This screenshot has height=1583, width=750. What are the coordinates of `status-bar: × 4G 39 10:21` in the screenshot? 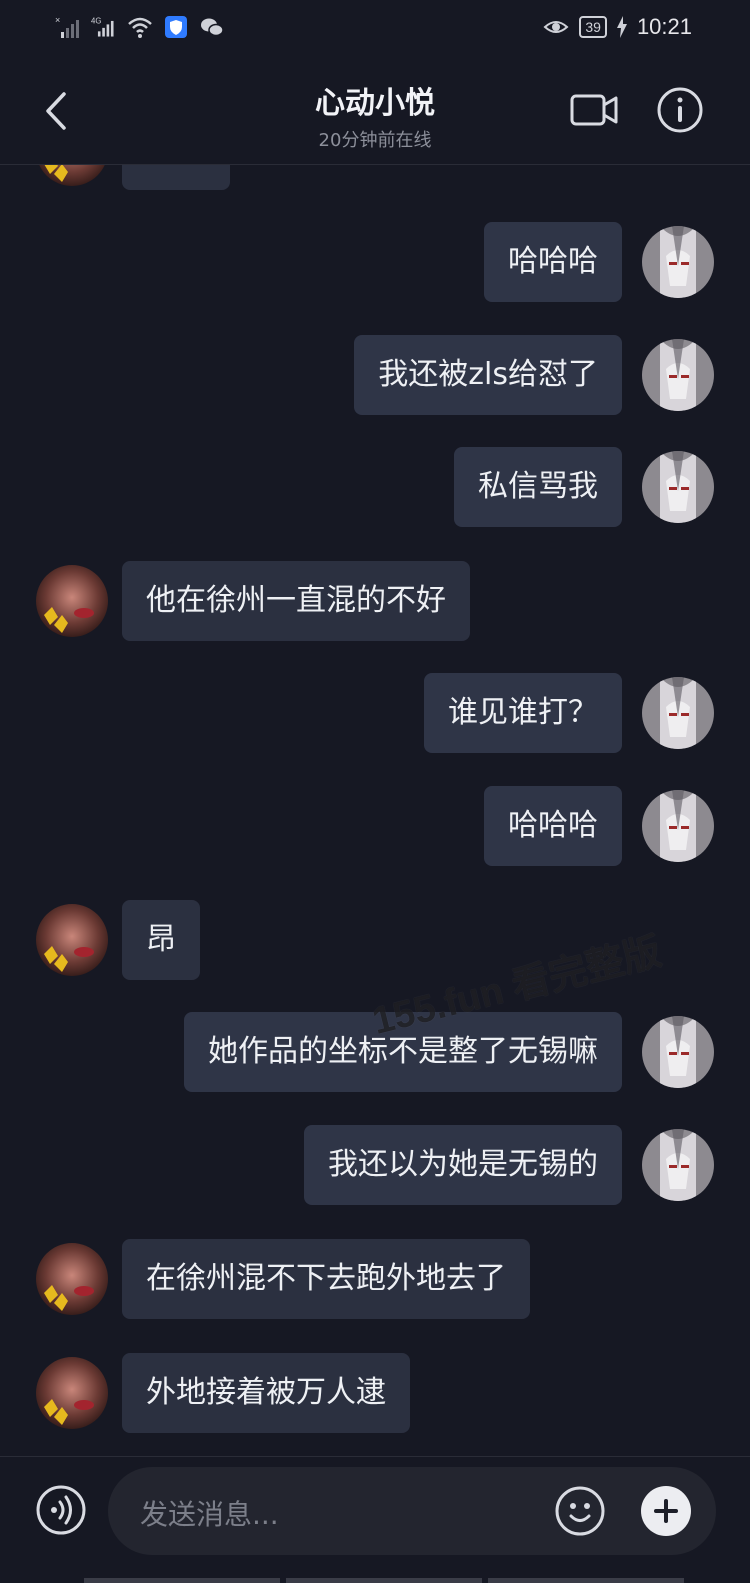 It's located at (375, 28).